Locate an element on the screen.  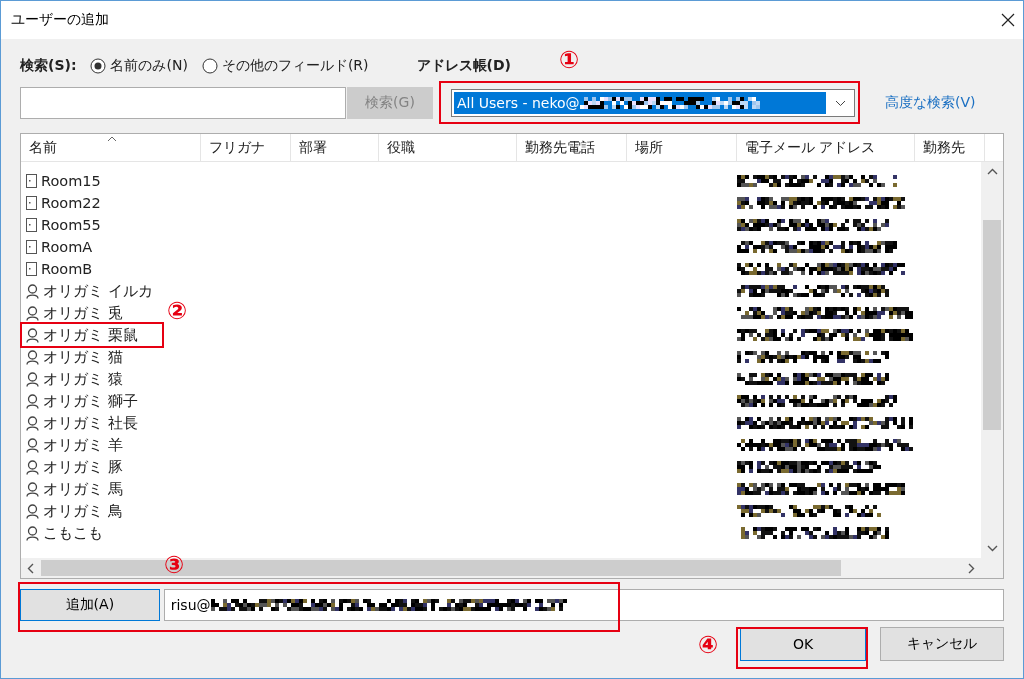
list-item: オリガミ 社長 is located at coordinates (79, 423).